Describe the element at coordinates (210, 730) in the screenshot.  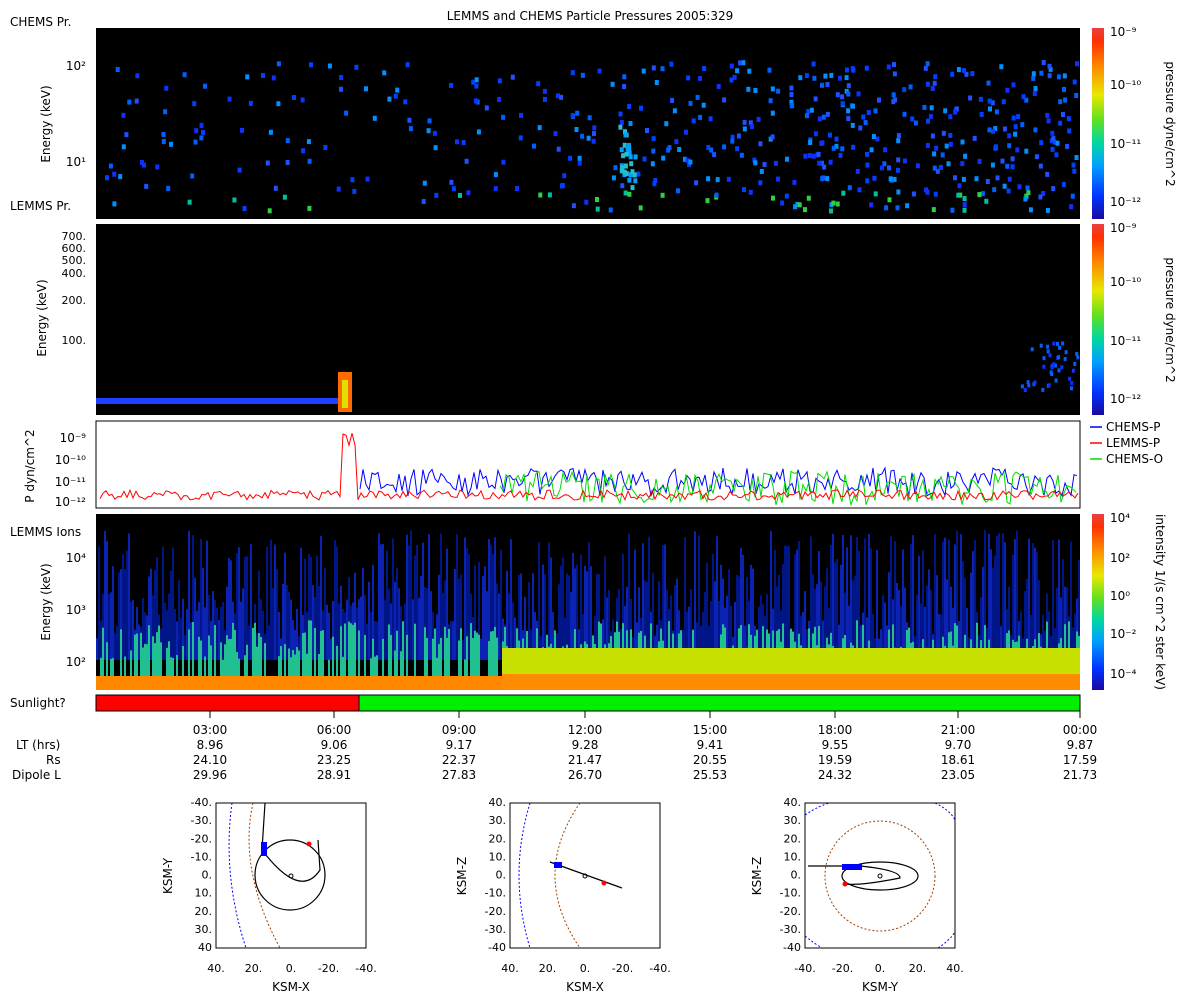
I see `time-label: 03:00` at that location.